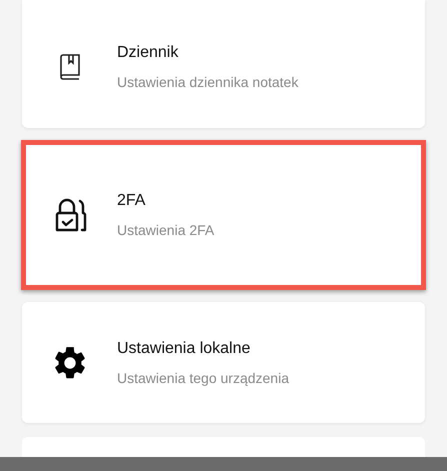 This screenshot has width=447, height=471. Describe the element at coordinates (148, 53) in the screenshot. I see `setting-title: Dziennik` at that location.